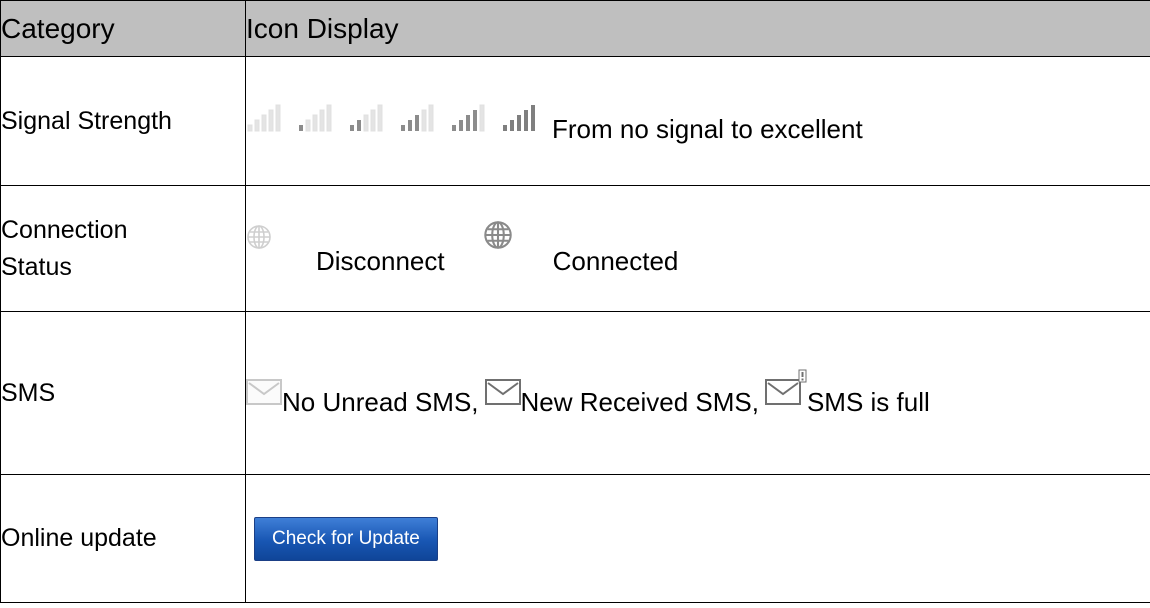 The width and height of the screenshot is (1150, 608). I want to click on header-category: Category, so click(123, 28).